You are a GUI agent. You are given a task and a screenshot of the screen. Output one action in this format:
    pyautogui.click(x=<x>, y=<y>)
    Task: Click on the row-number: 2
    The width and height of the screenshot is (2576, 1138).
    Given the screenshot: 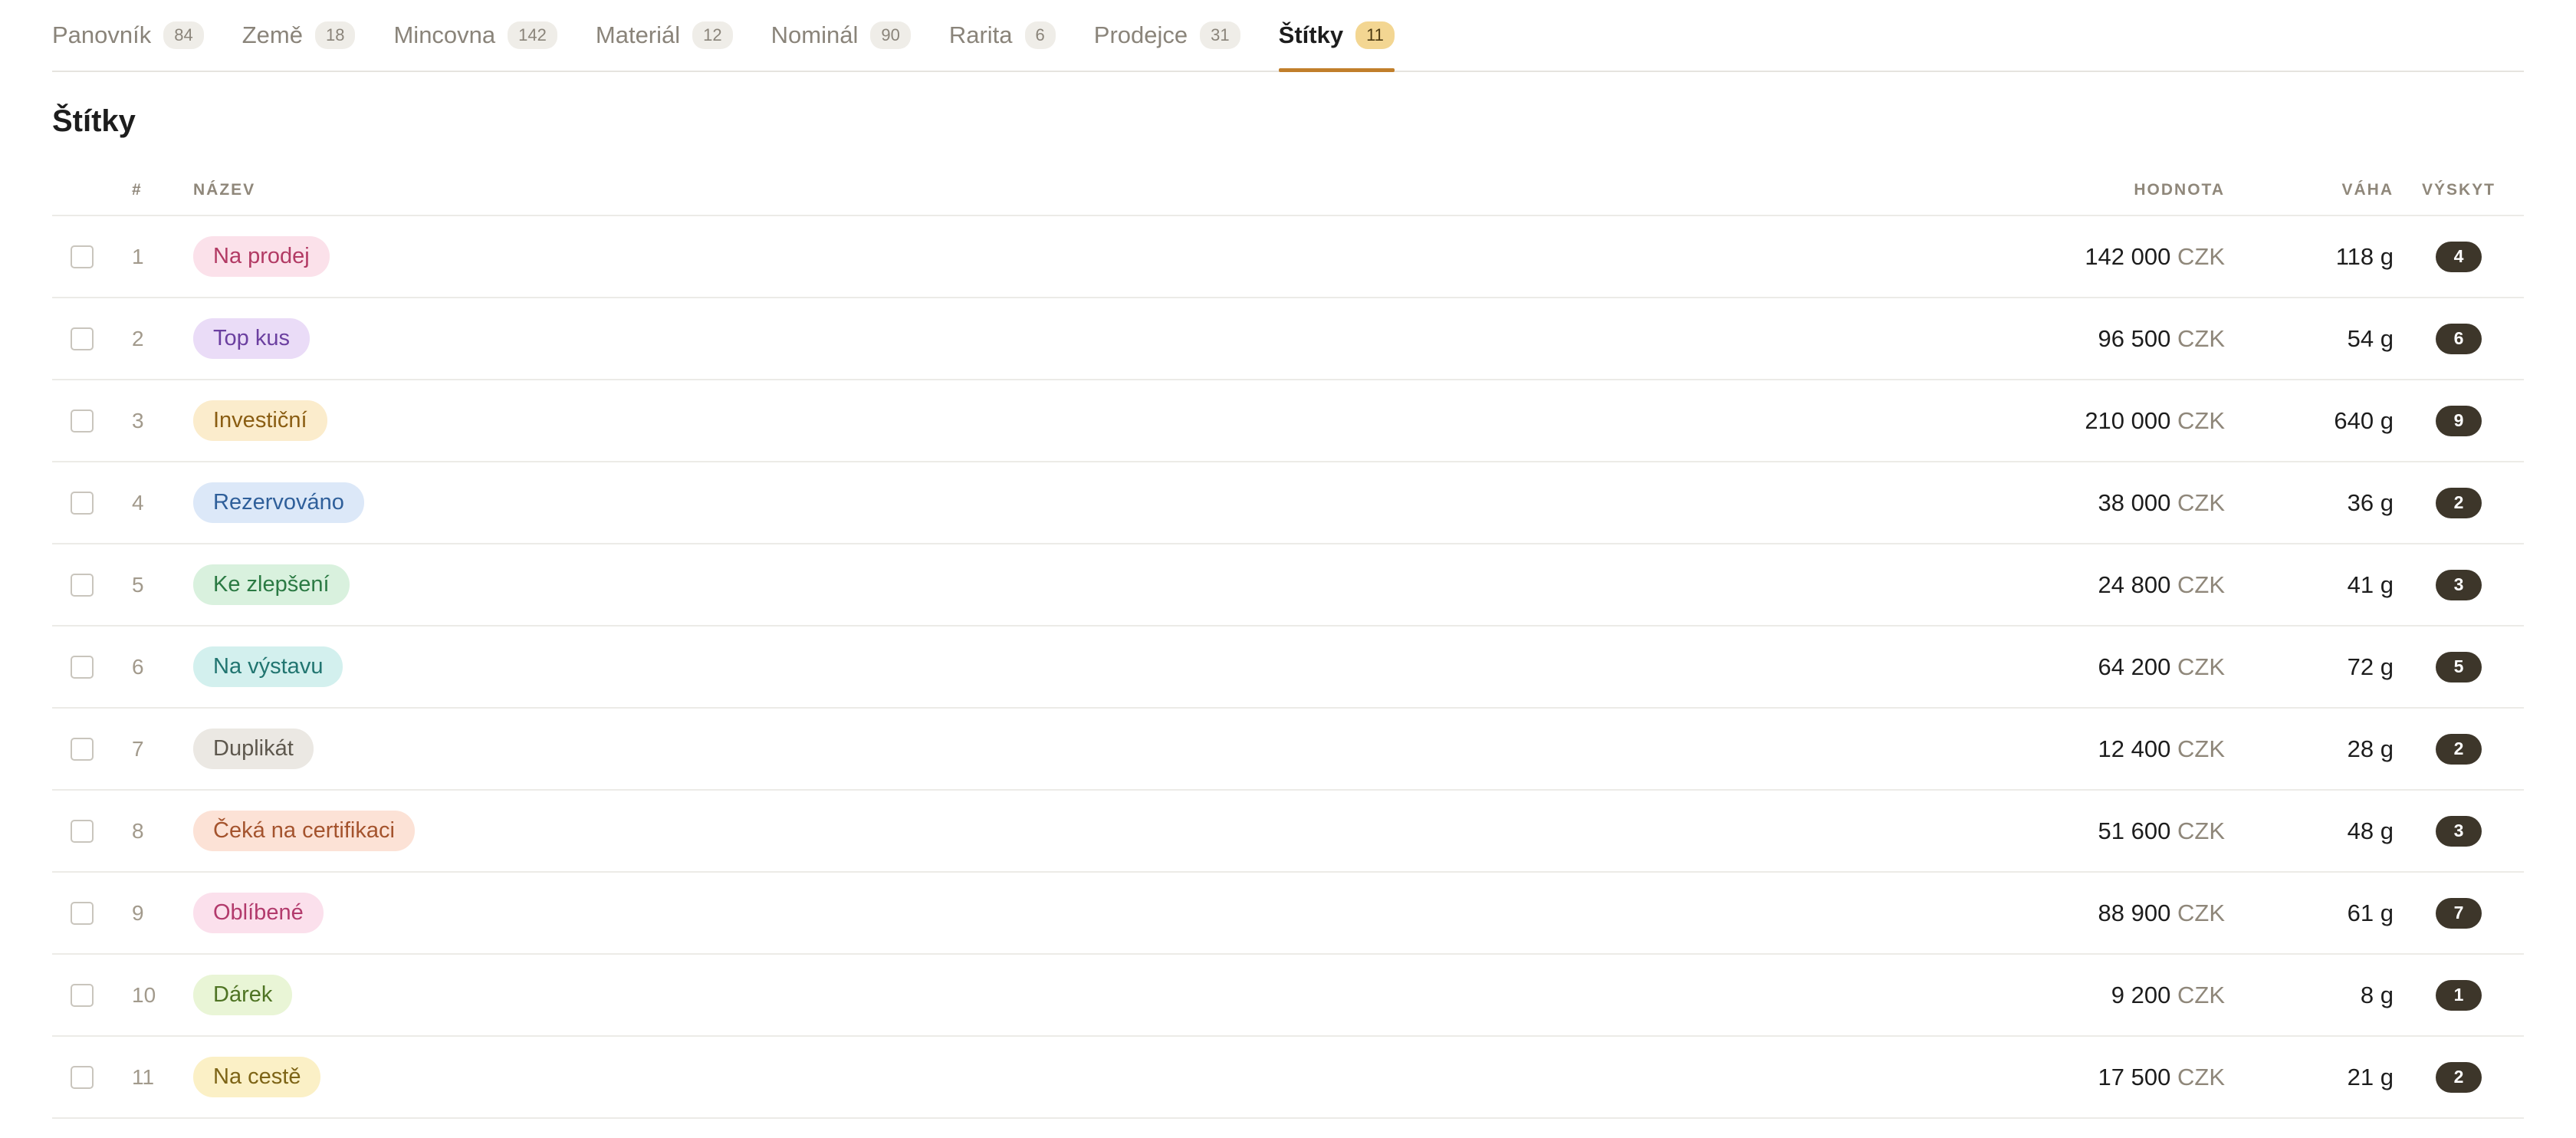 What is the action you would take?
    pyautogui.click(x=138, y=338)
    